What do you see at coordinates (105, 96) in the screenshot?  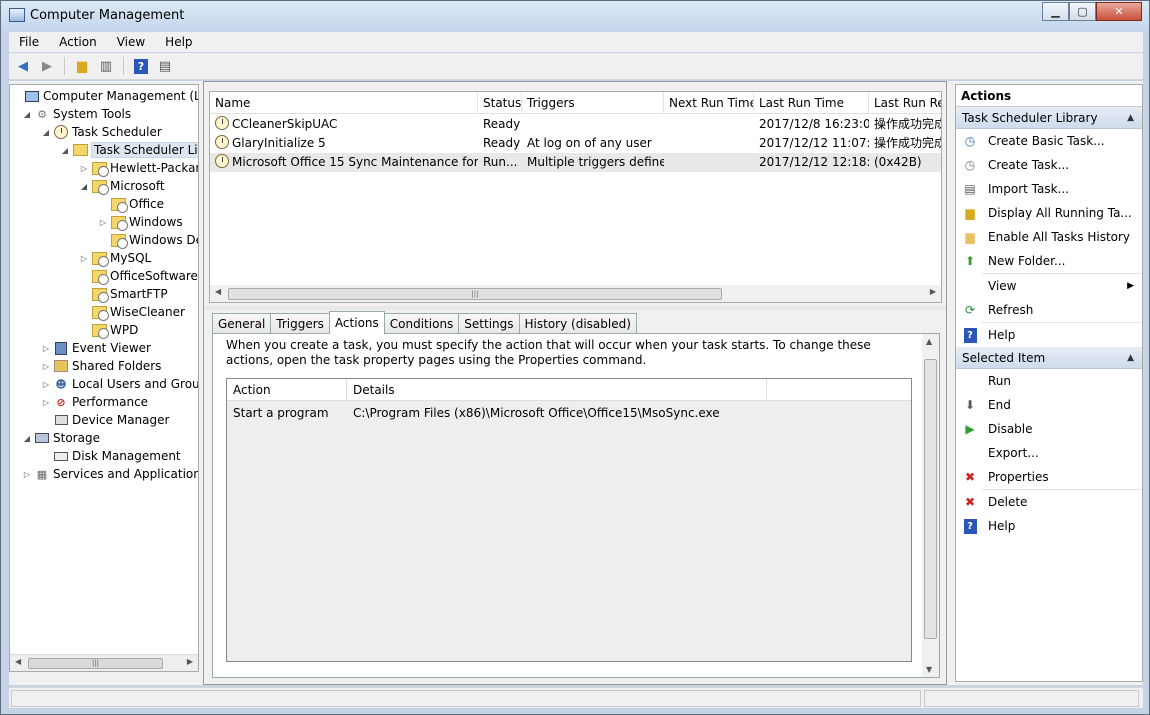 I see `tree-node: Computer Management (Local` at bounding box center [105, 96].